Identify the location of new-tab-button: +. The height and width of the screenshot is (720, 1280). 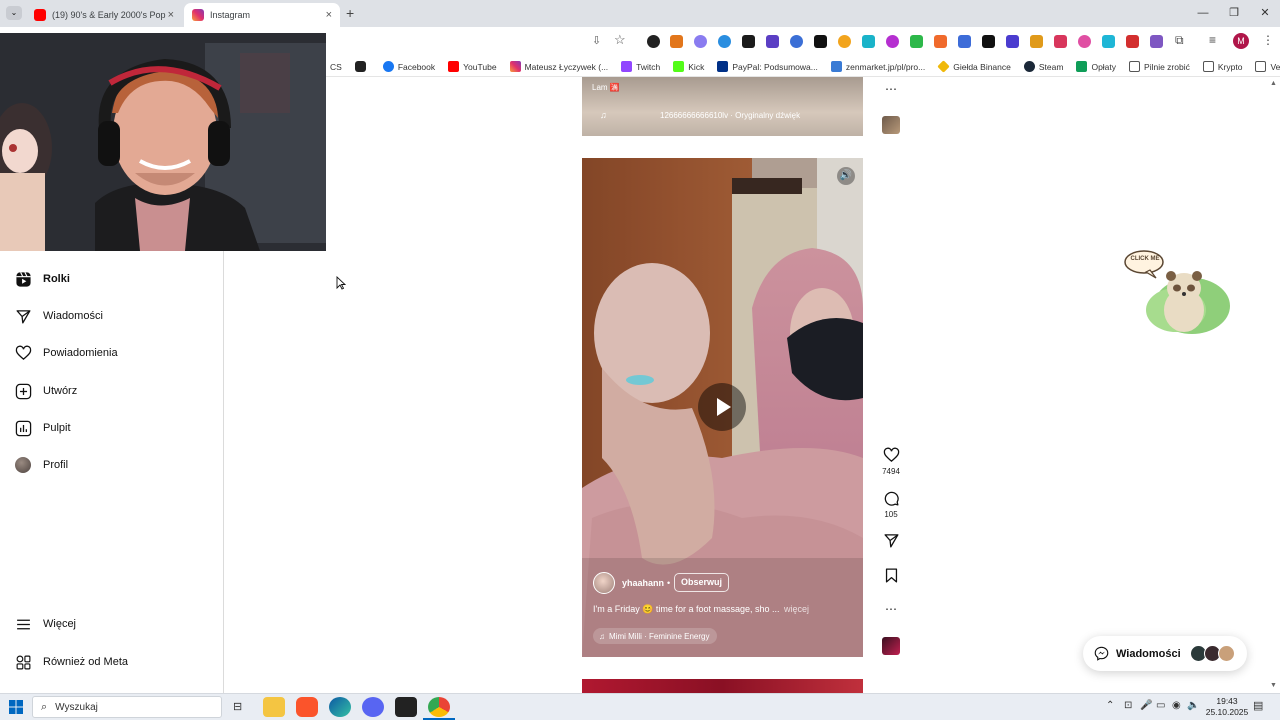
(350, 13).